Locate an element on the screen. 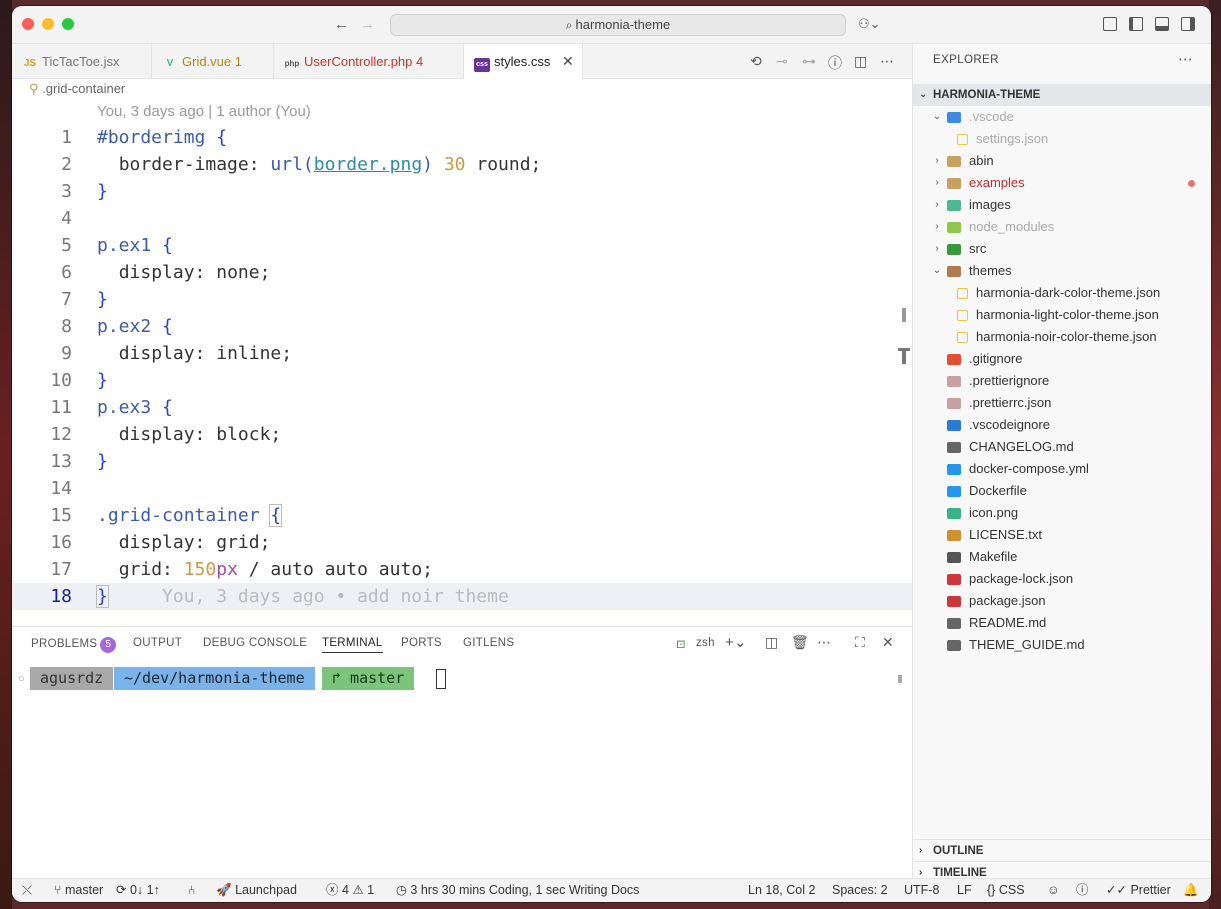  tree-item: › images is located at coordinates (1062, 205).